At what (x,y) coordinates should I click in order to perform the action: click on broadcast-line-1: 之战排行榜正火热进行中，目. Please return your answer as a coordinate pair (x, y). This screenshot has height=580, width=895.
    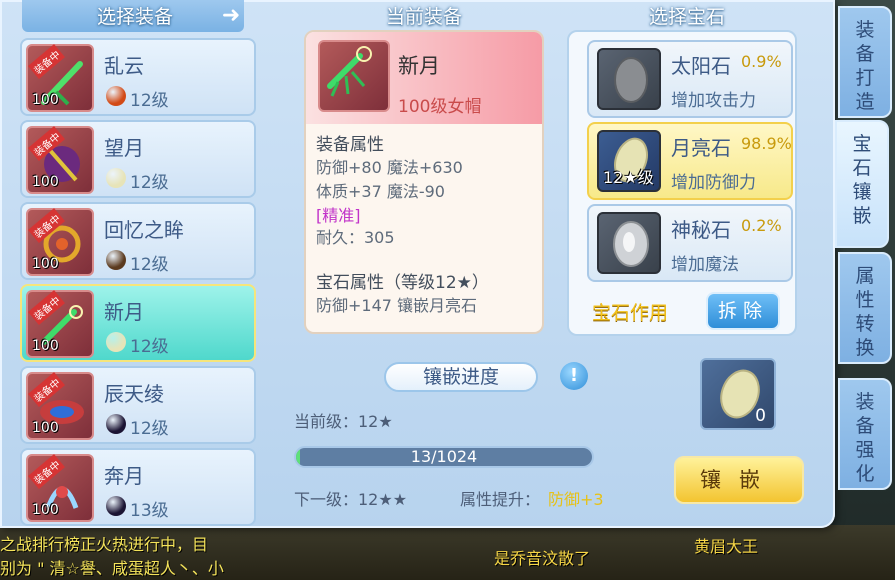
    Looking at the image, I should click on (104, 544).